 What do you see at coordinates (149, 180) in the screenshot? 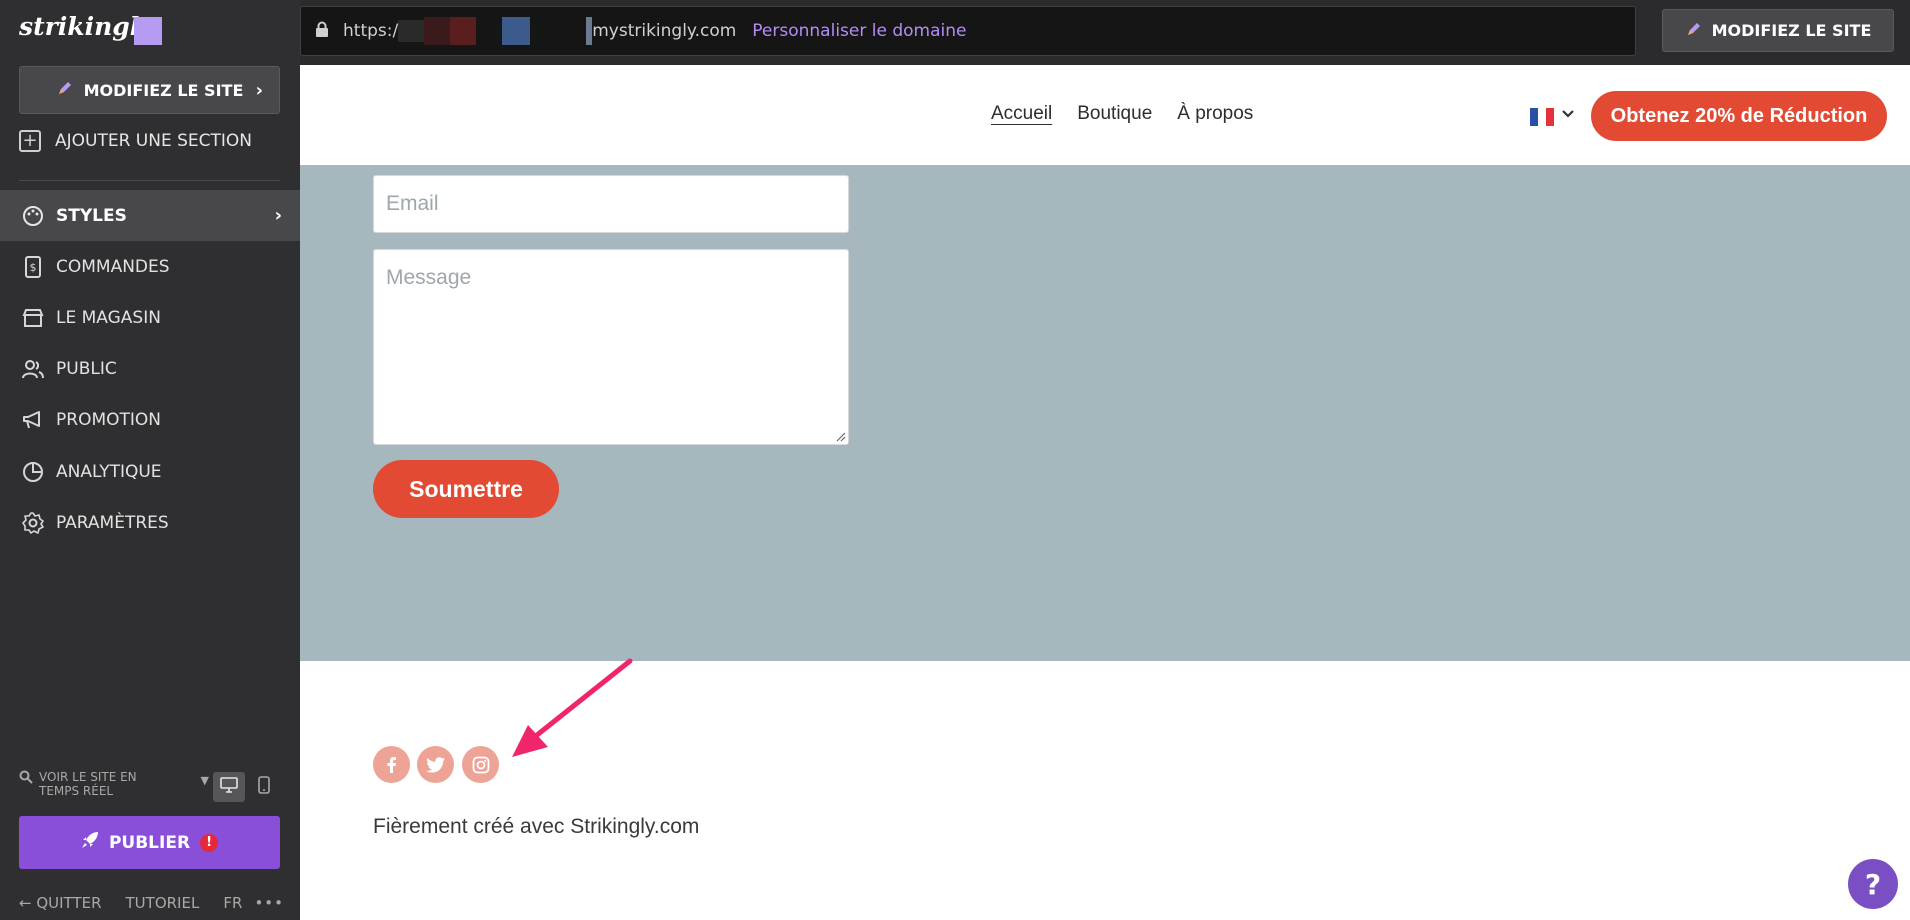
I see `sidebar-divider` at bounding box center [149, 180].